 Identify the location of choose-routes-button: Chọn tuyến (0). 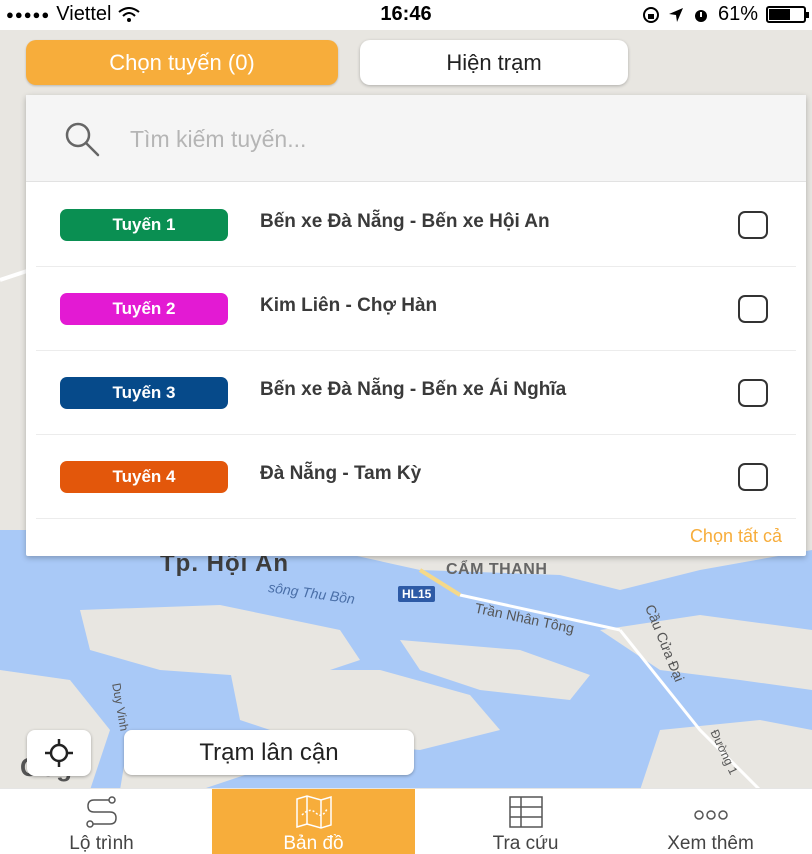
(182, 62).